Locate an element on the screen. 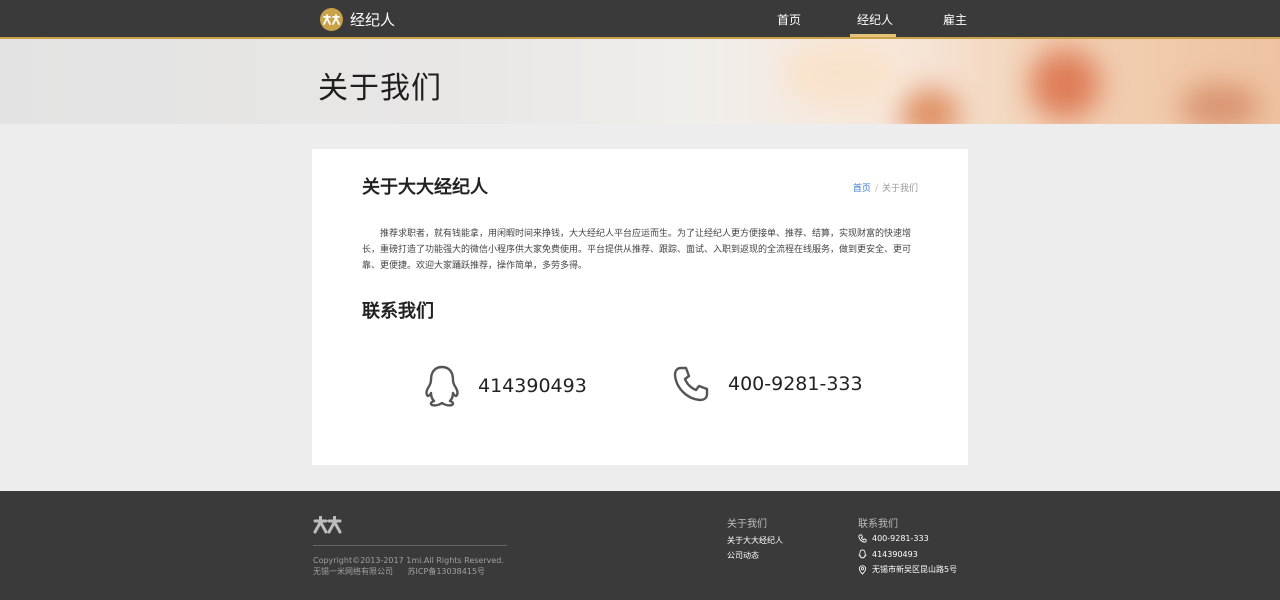 The width and height of the screenshot is (1280, 600). breadcrumb: 首页 / 关于我们 is located at coordinates (885, 187).